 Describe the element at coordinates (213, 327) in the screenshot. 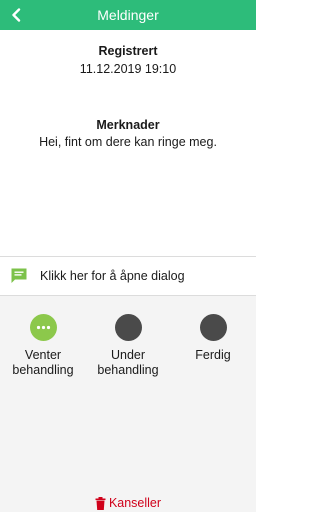

I see `status-dot-done` at that location.